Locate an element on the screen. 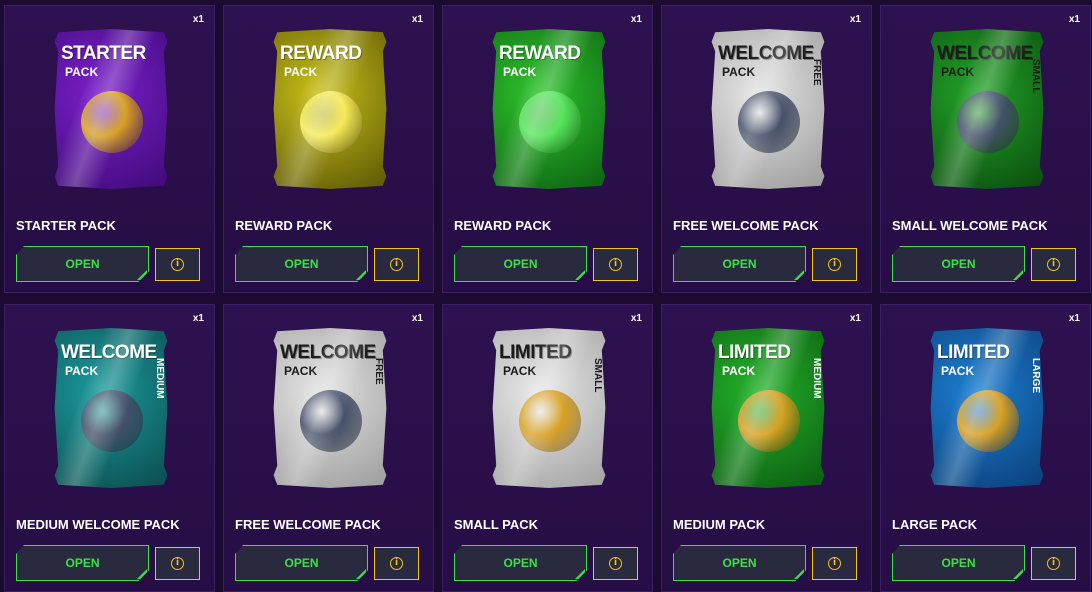  pack-card: x1 LIMITED PACK SMALL SMALL PACK OPEN i is located at coordinates (547, 448).